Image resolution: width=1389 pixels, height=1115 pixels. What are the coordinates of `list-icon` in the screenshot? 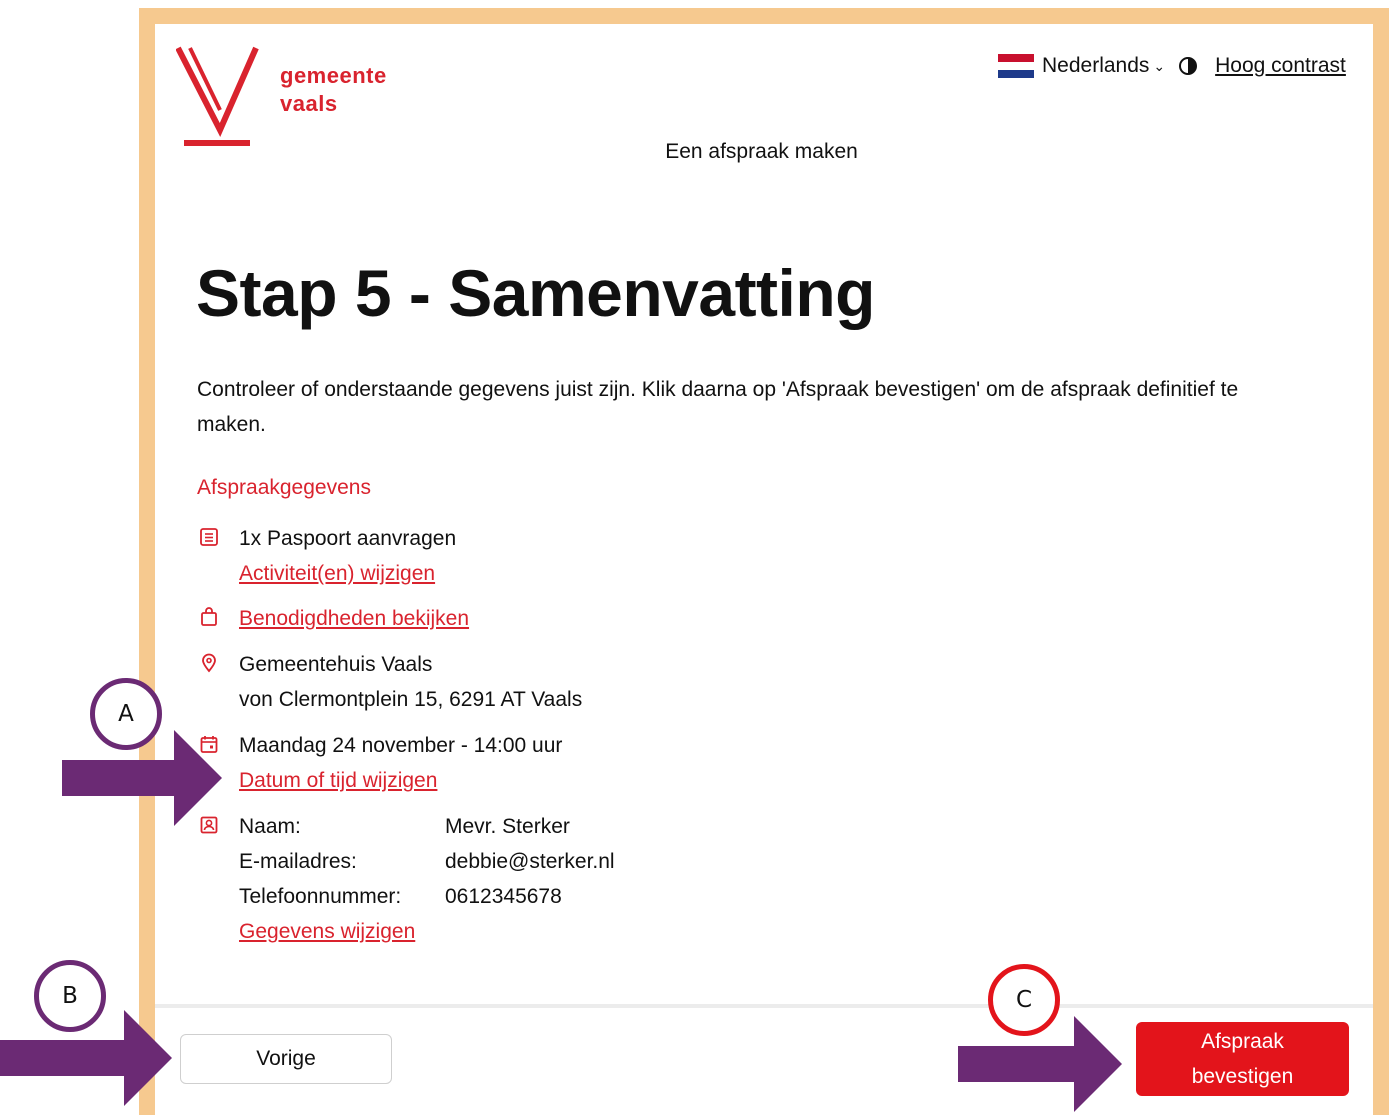 It's located at (209, 537).